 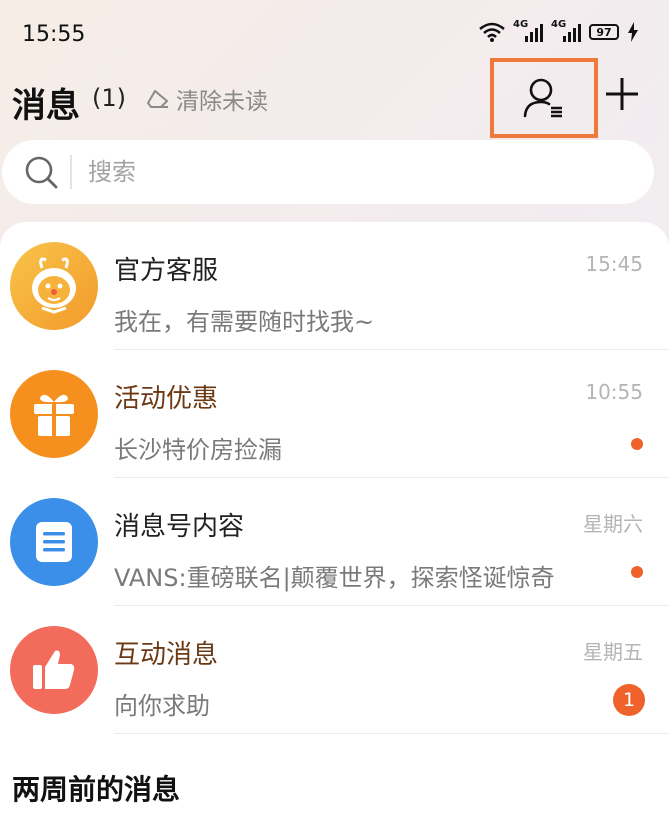 I want to click on clear-unread-button: 清除未读, so click(x=207, y=99).